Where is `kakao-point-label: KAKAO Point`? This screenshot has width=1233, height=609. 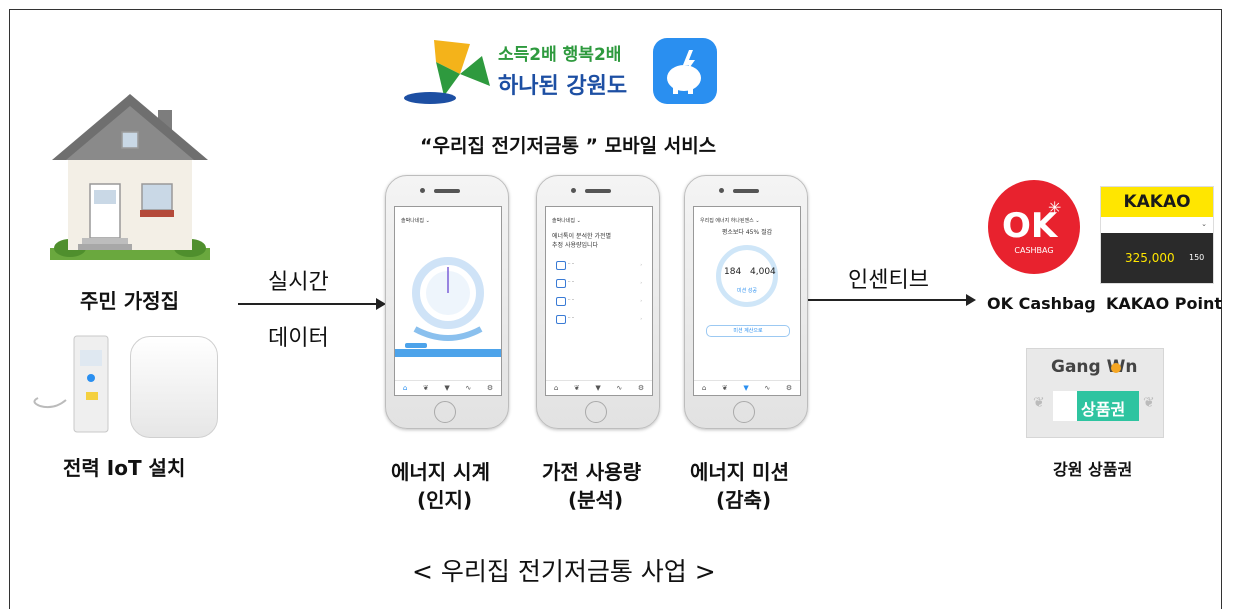
kakao-point-label: KAKAO Point is located at coordinates (1164, 303).